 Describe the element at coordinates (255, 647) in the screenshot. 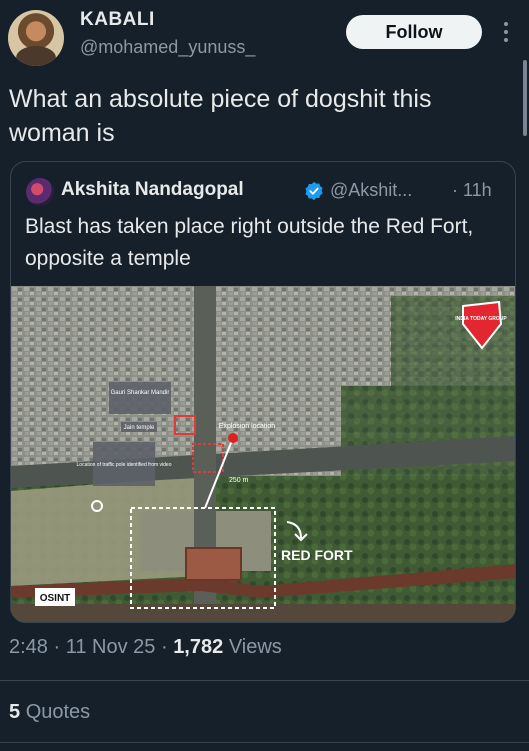

I see `views-label: Views` at that location.